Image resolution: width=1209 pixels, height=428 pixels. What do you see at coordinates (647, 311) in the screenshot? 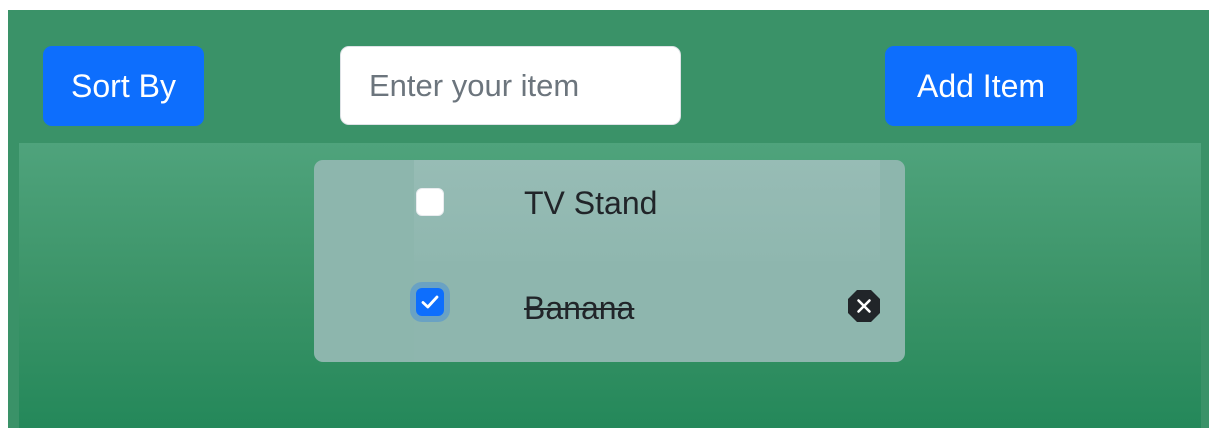
I see `list-item: Banana` at bounding box center [647, 311].